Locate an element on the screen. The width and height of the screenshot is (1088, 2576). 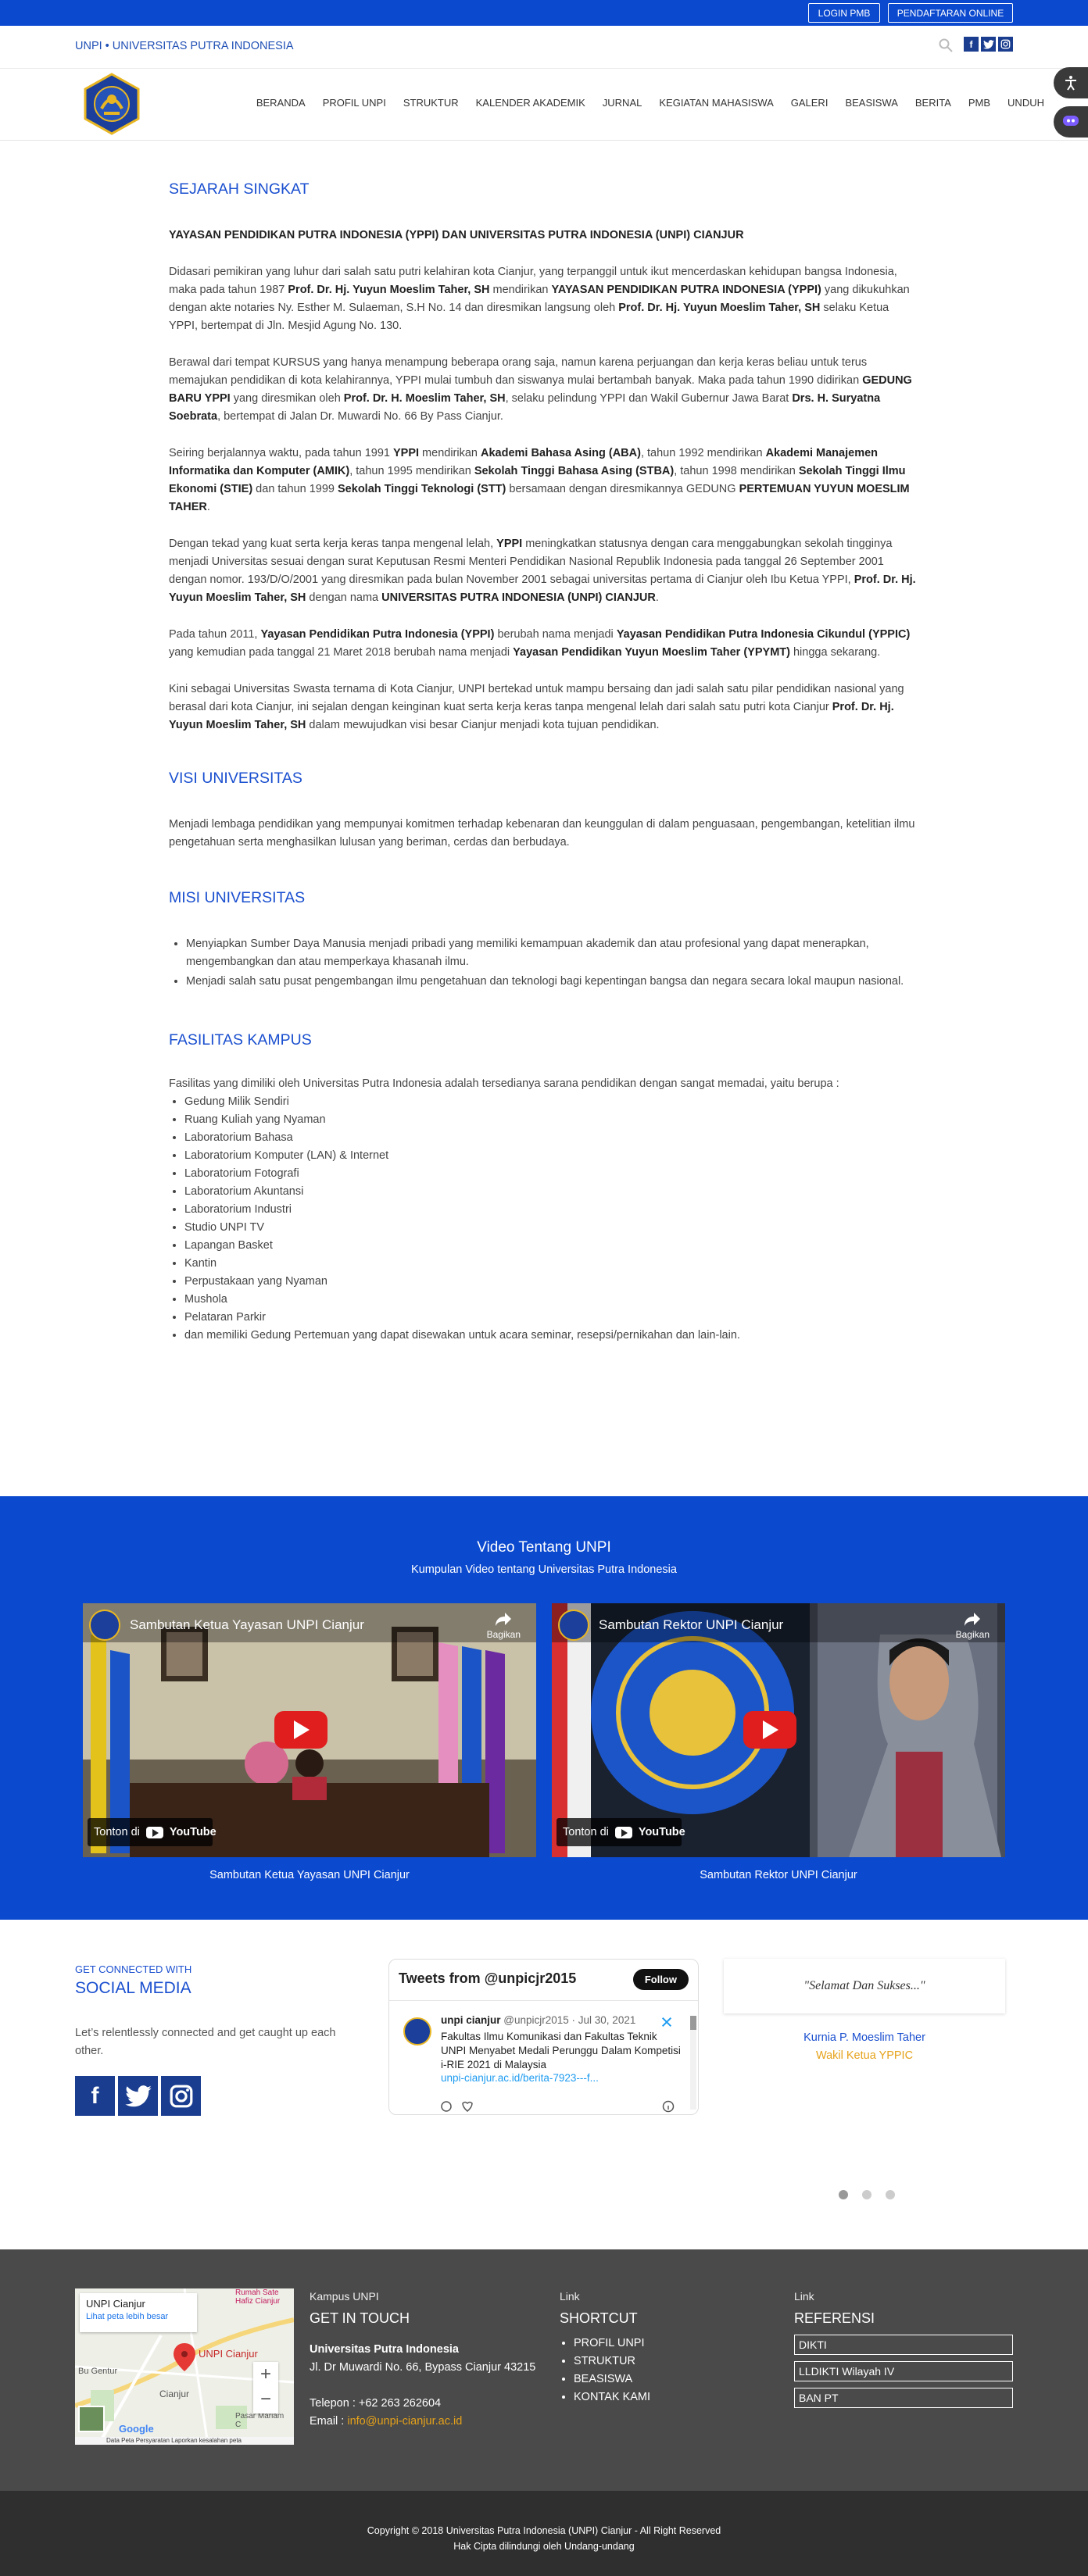
video-section-title: Video Tentang UNPI is located at coordinates (544, 1548).